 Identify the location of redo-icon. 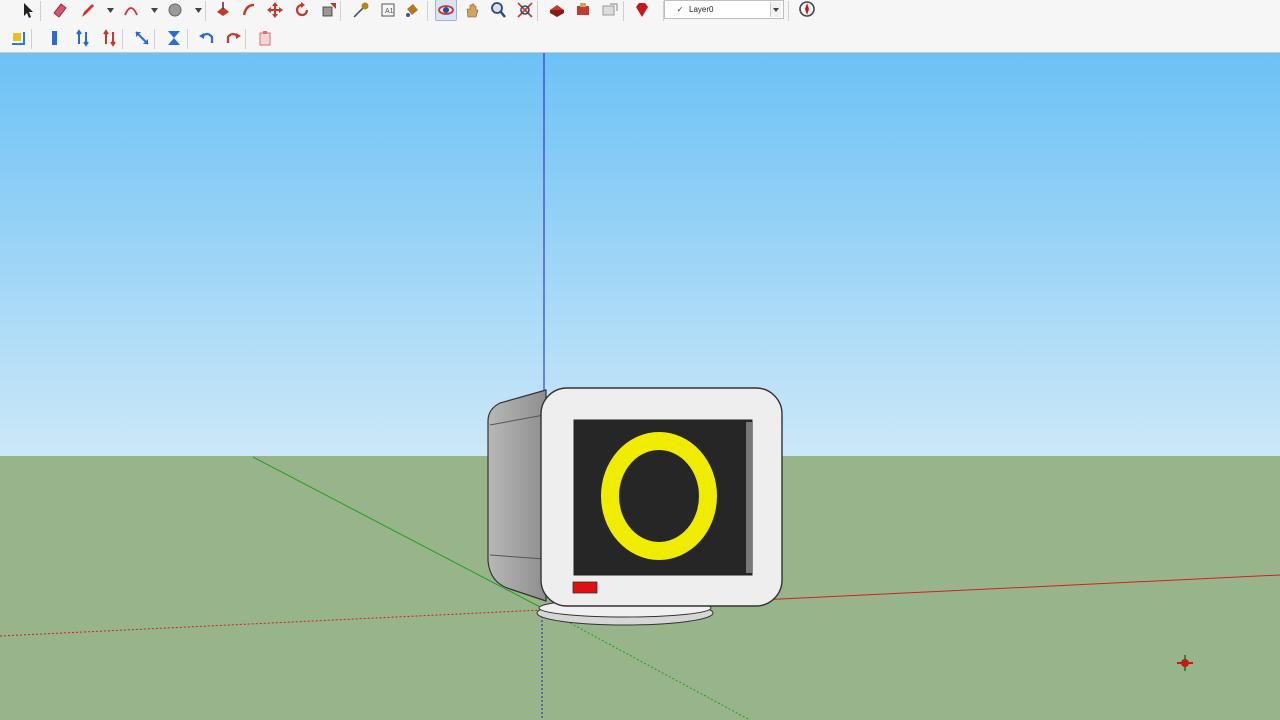
(233, 38).